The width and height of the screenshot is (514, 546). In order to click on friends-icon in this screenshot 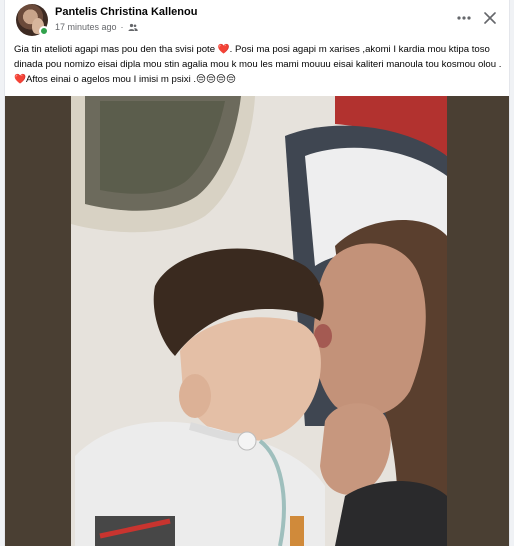, I will do `click(133, 27)`.